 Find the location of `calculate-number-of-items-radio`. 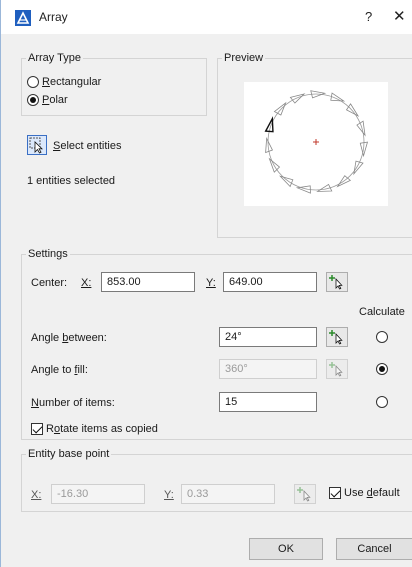

calculate-number-of-items-radio is located at coordinates (382, 402).